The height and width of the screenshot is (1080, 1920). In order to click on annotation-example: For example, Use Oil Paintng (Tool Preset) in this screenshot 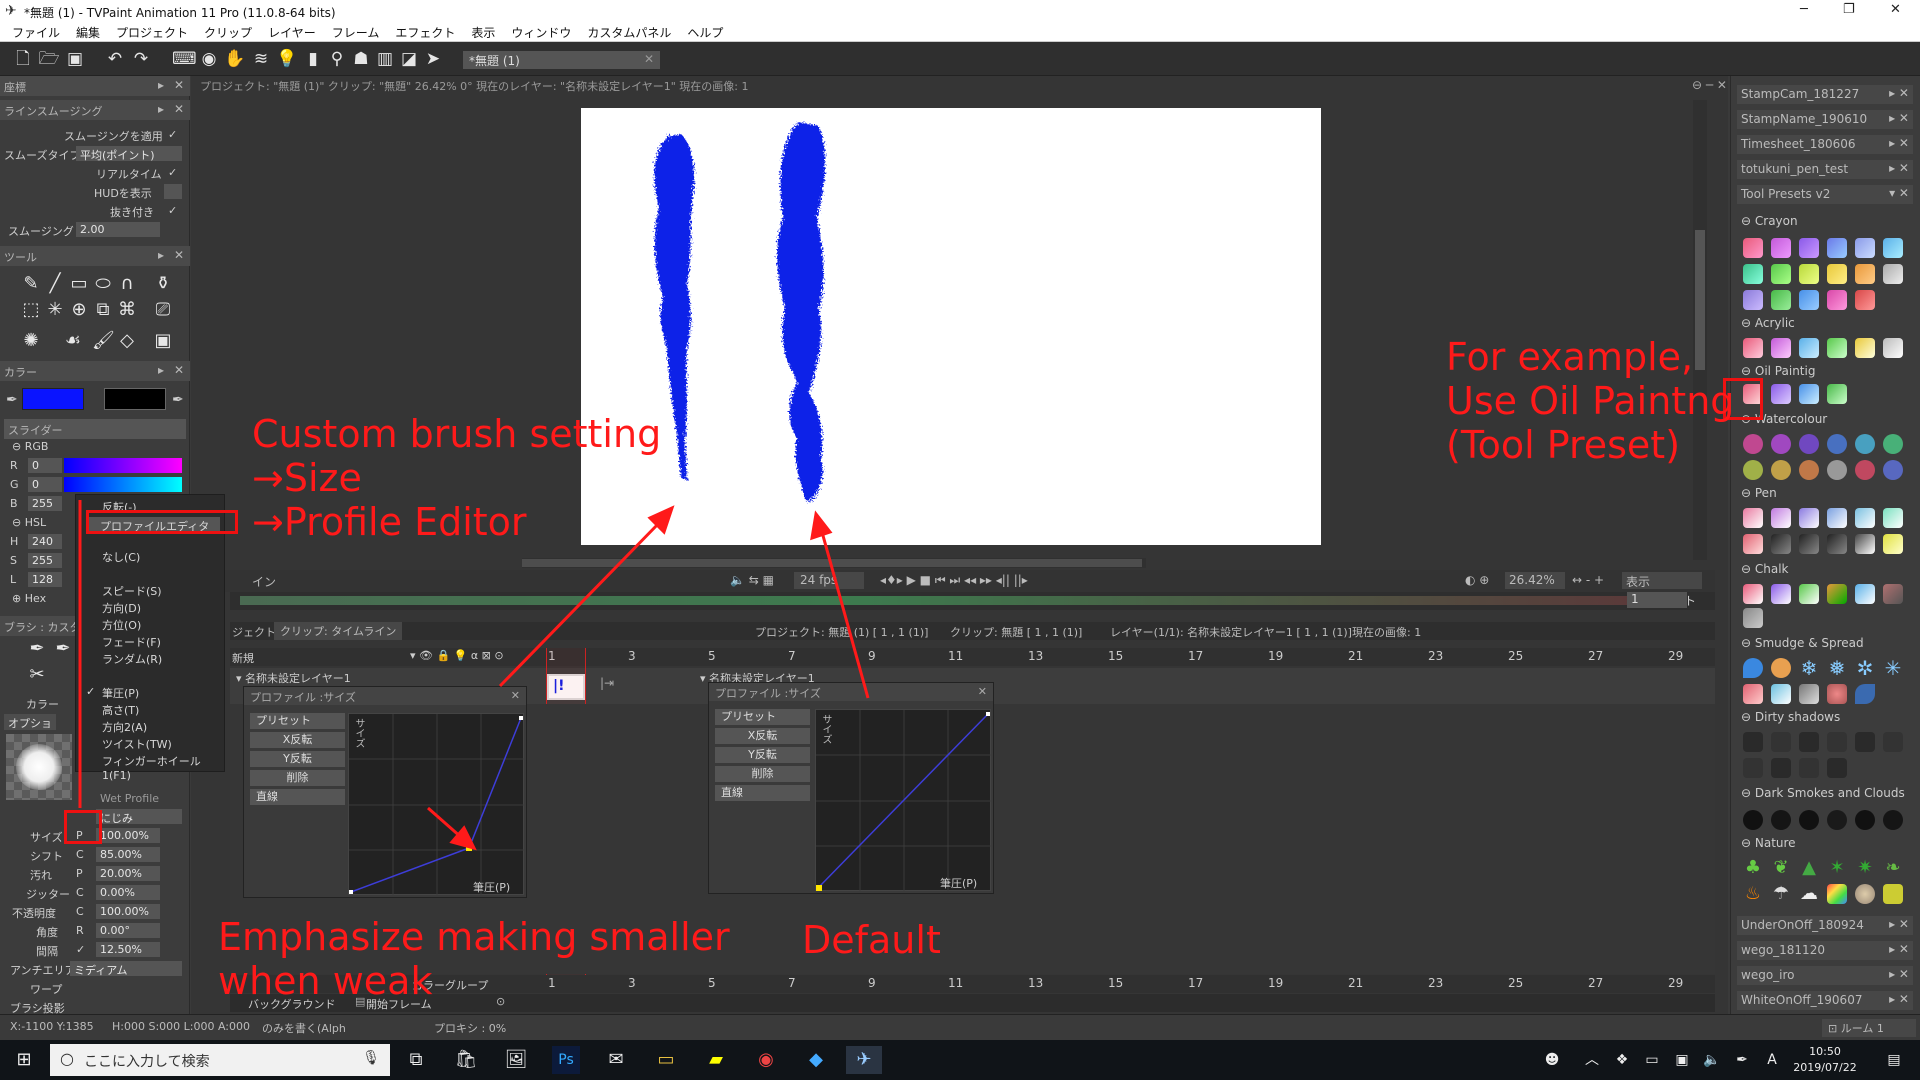, I will do `click(1590, 401)`.